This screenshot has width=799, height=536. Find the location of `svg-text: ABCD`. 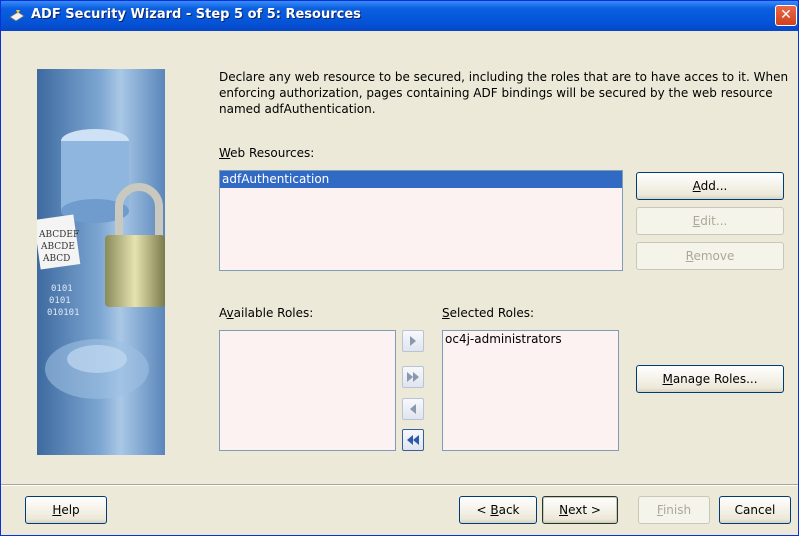

svg-text: ABCD is located at coordinates (56, 259).